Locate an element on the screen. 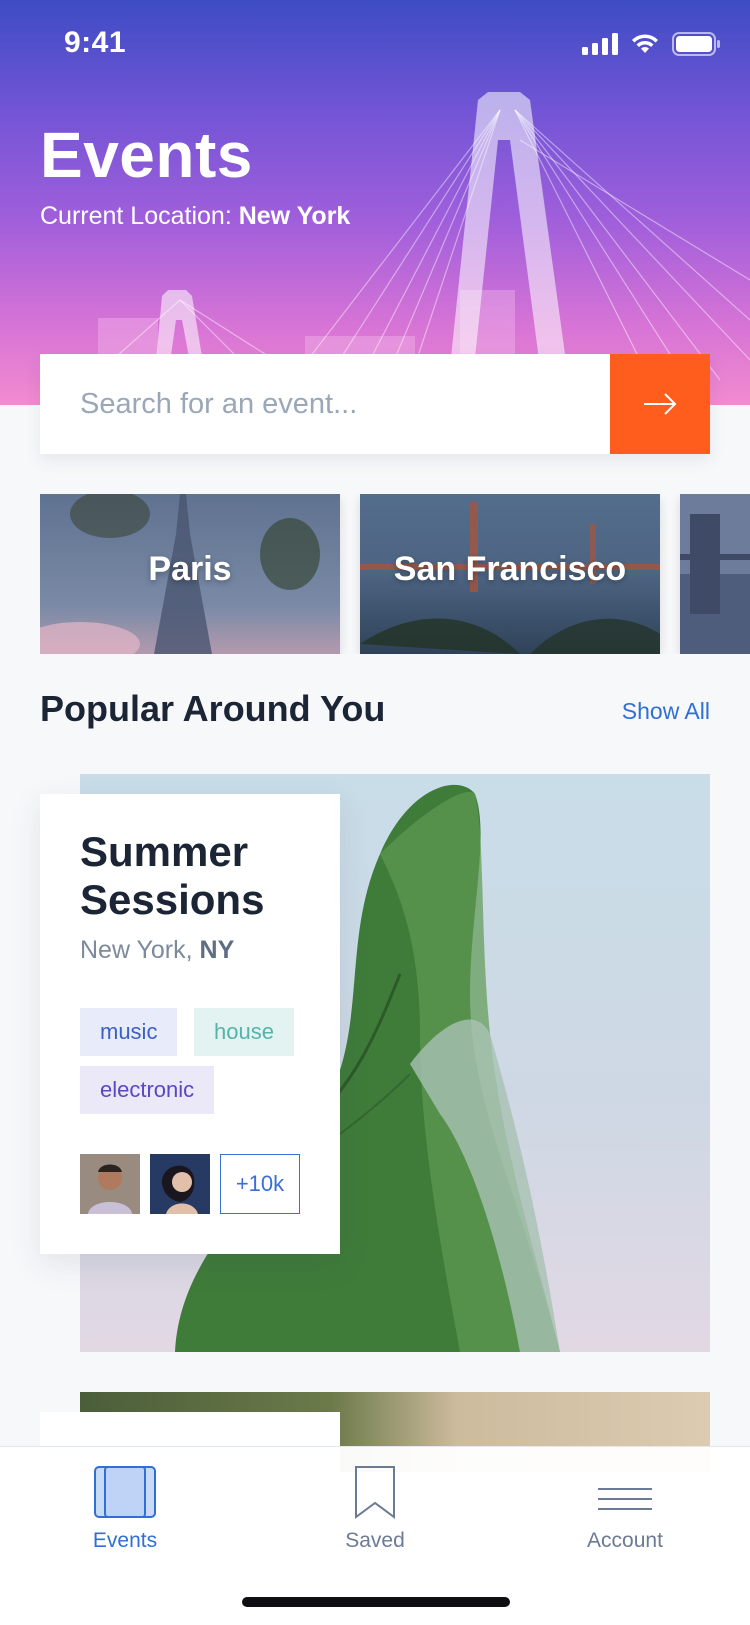  status-time: 9:41 is located at coordinates (95, 42).